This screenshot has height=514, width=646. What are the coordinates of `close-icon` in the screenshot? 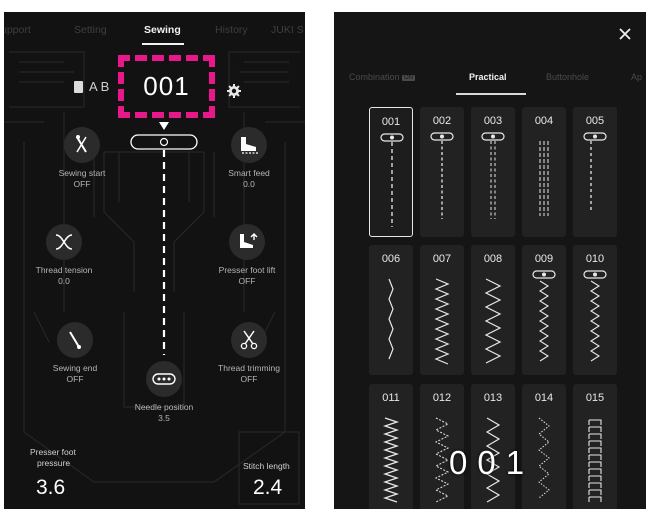 It's located at (625, 34).